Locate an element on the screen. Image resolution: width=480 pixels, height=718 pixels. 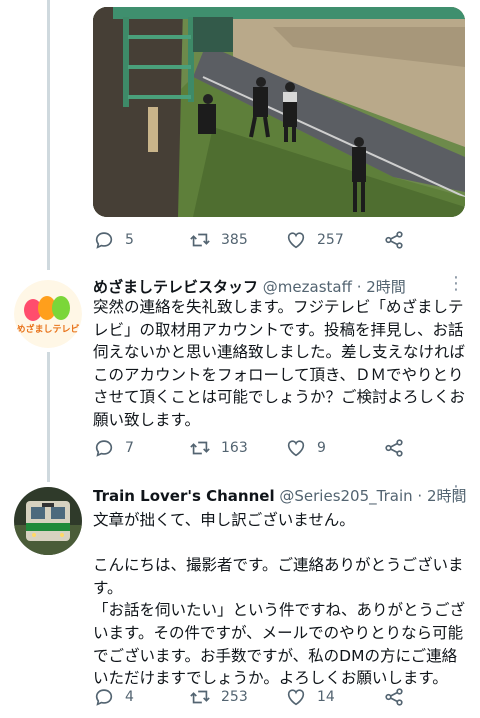
reply-button: 7 is located at coordinates (113, 448).